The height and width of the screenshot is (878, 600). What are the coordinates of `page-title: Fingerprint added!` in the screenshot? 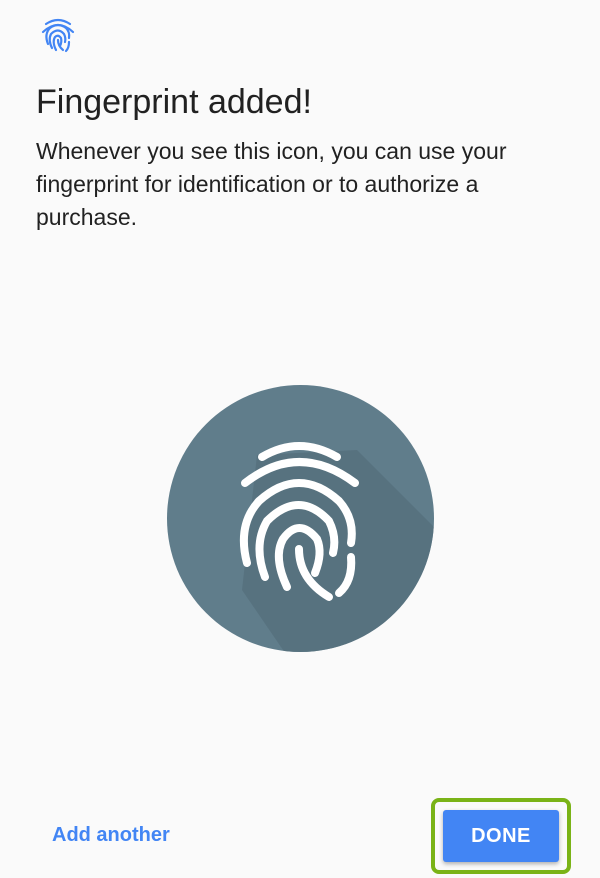 It's located at (174, 102).